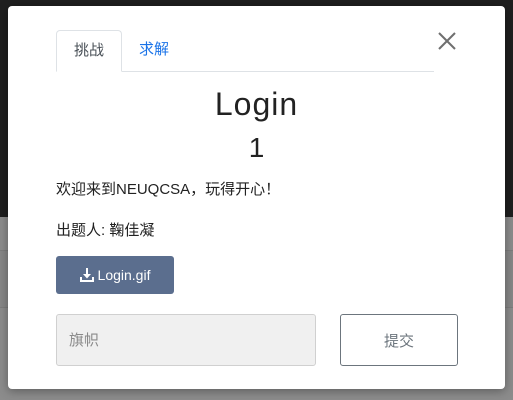  I want to click on submit-button: 提交, so click(399, 340).